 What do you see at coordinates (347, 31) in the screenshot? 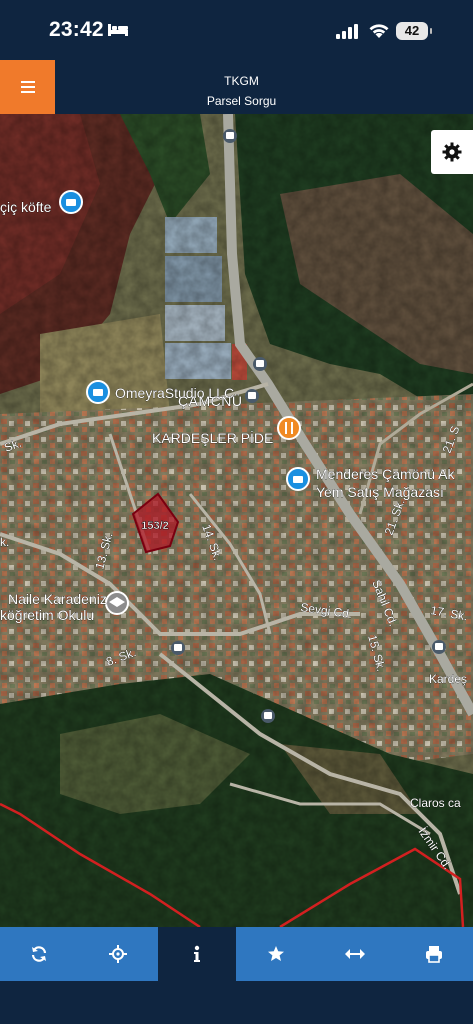
I see `signal-icon` at bounding box center [347, 31].